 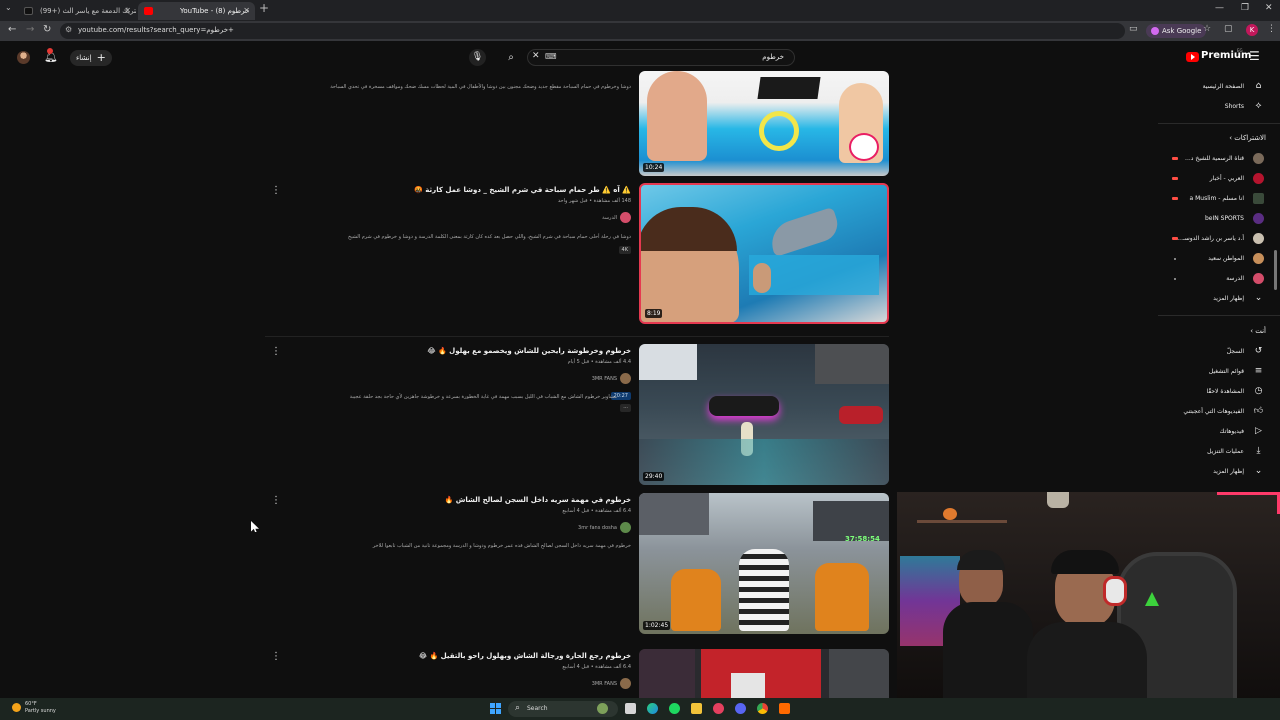 What do you see at coordinates (1247, 138) in the screenshot?
I see `subscriptions-header: الاشتراكات ›` at bounding box center [1247, 138].